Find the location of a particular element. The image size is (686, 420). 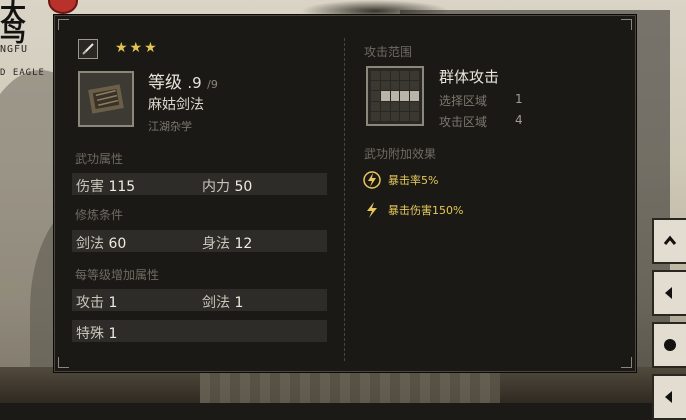

per-level-special: 特殊 1 is located at coordinates (96, 333).